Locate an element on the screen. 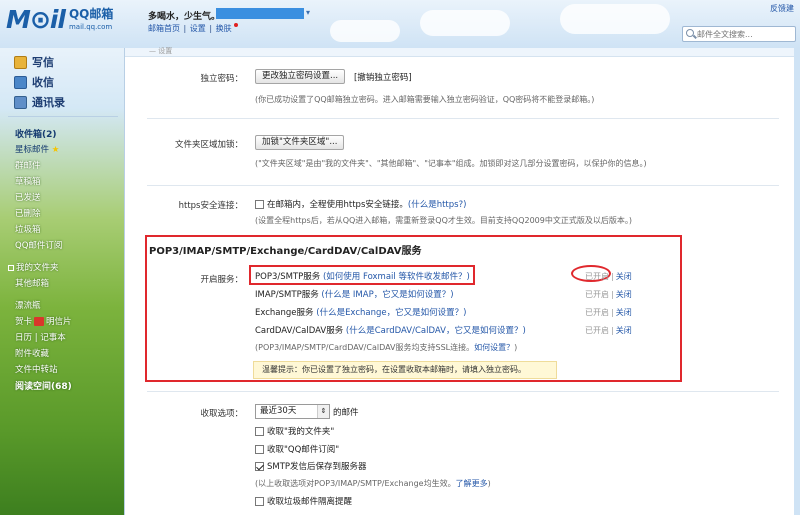 This screenshot has height=515, width=800. ssl-how-to-link: 如何设置？ is located at coordinates (494, 347).